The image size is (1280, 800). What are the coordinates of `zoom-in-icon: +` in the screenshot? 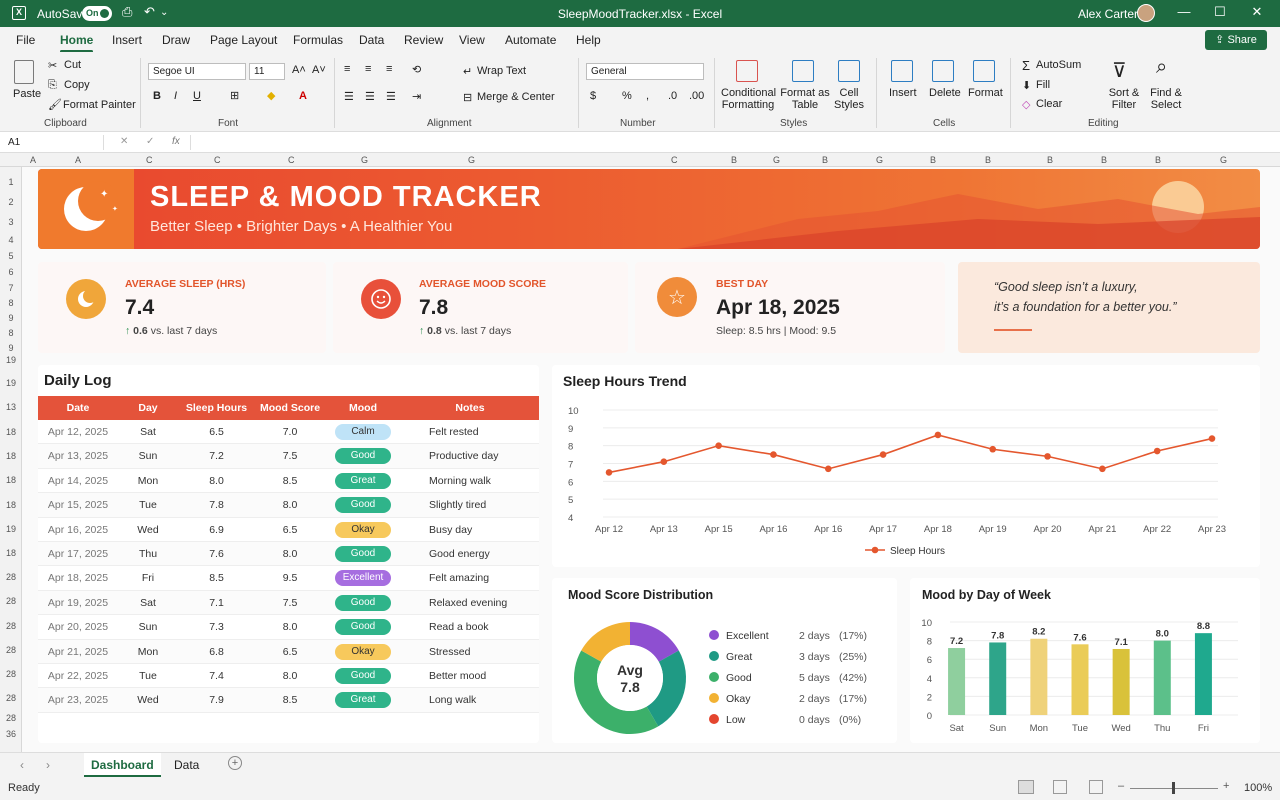 It's located at (1226, 786).